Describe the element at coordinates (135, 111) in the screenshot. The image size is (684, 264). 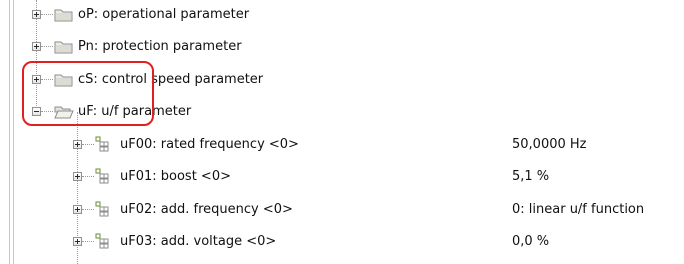
I see `tree-item-label: uF: u/f parameter` at that location.